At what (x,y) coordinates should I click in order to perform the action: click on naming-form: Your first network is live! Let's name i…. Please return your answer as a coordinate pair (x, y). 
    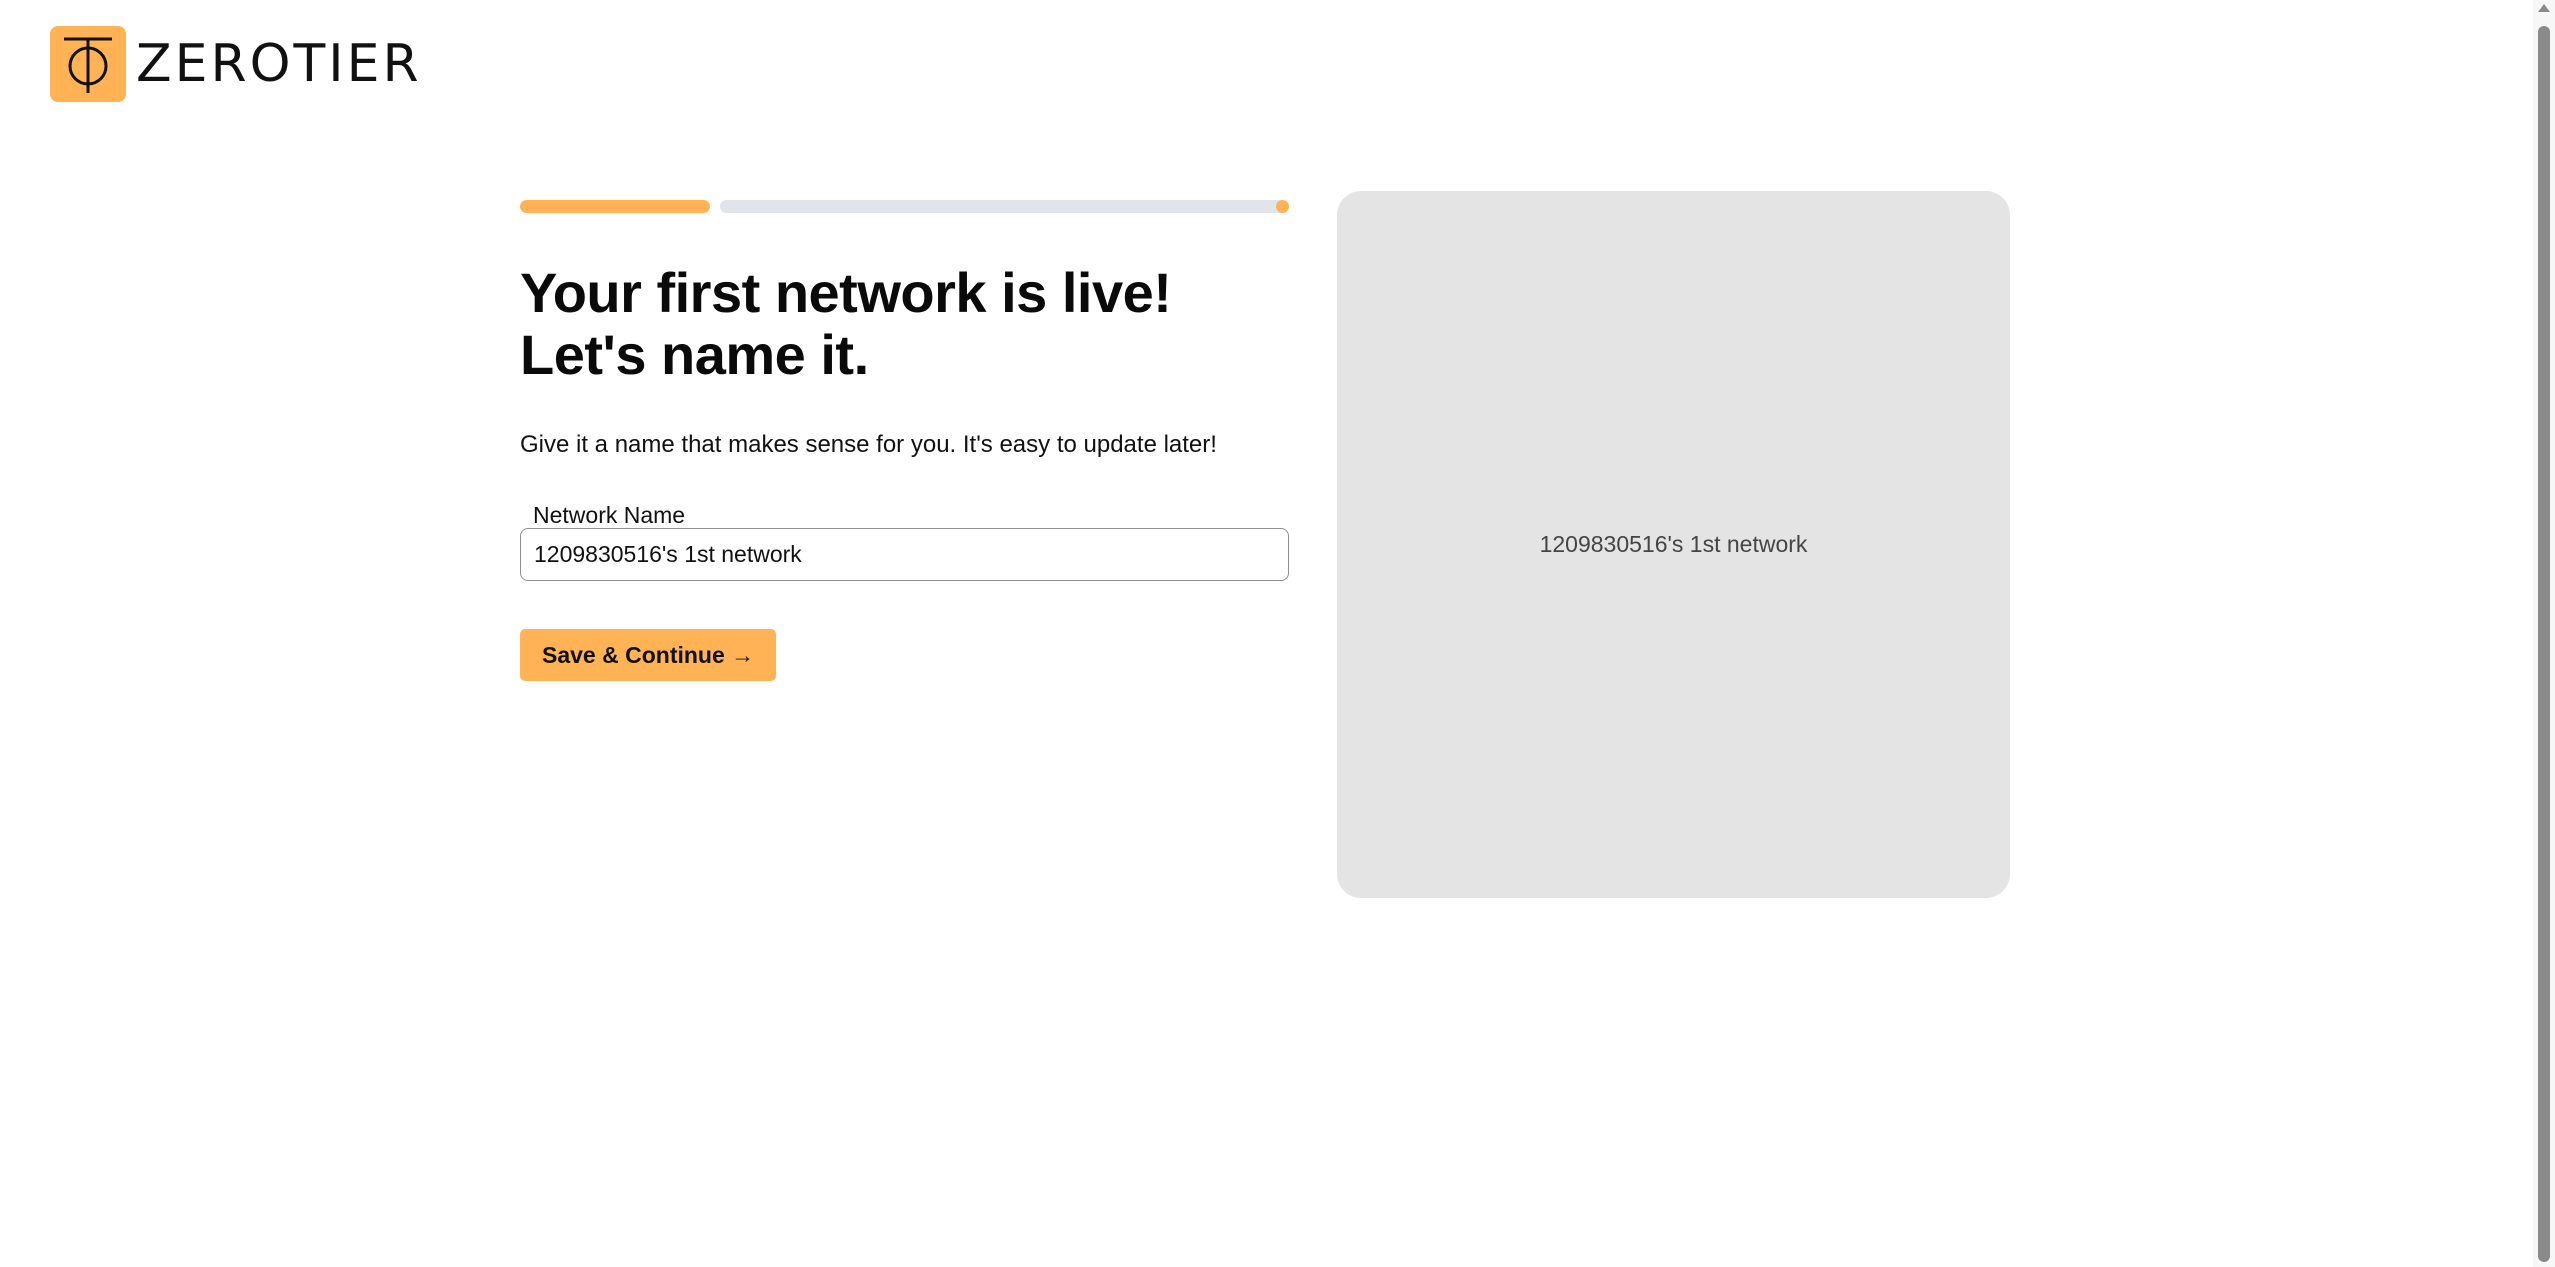
    Looking at the image, I should click on (910, 471).